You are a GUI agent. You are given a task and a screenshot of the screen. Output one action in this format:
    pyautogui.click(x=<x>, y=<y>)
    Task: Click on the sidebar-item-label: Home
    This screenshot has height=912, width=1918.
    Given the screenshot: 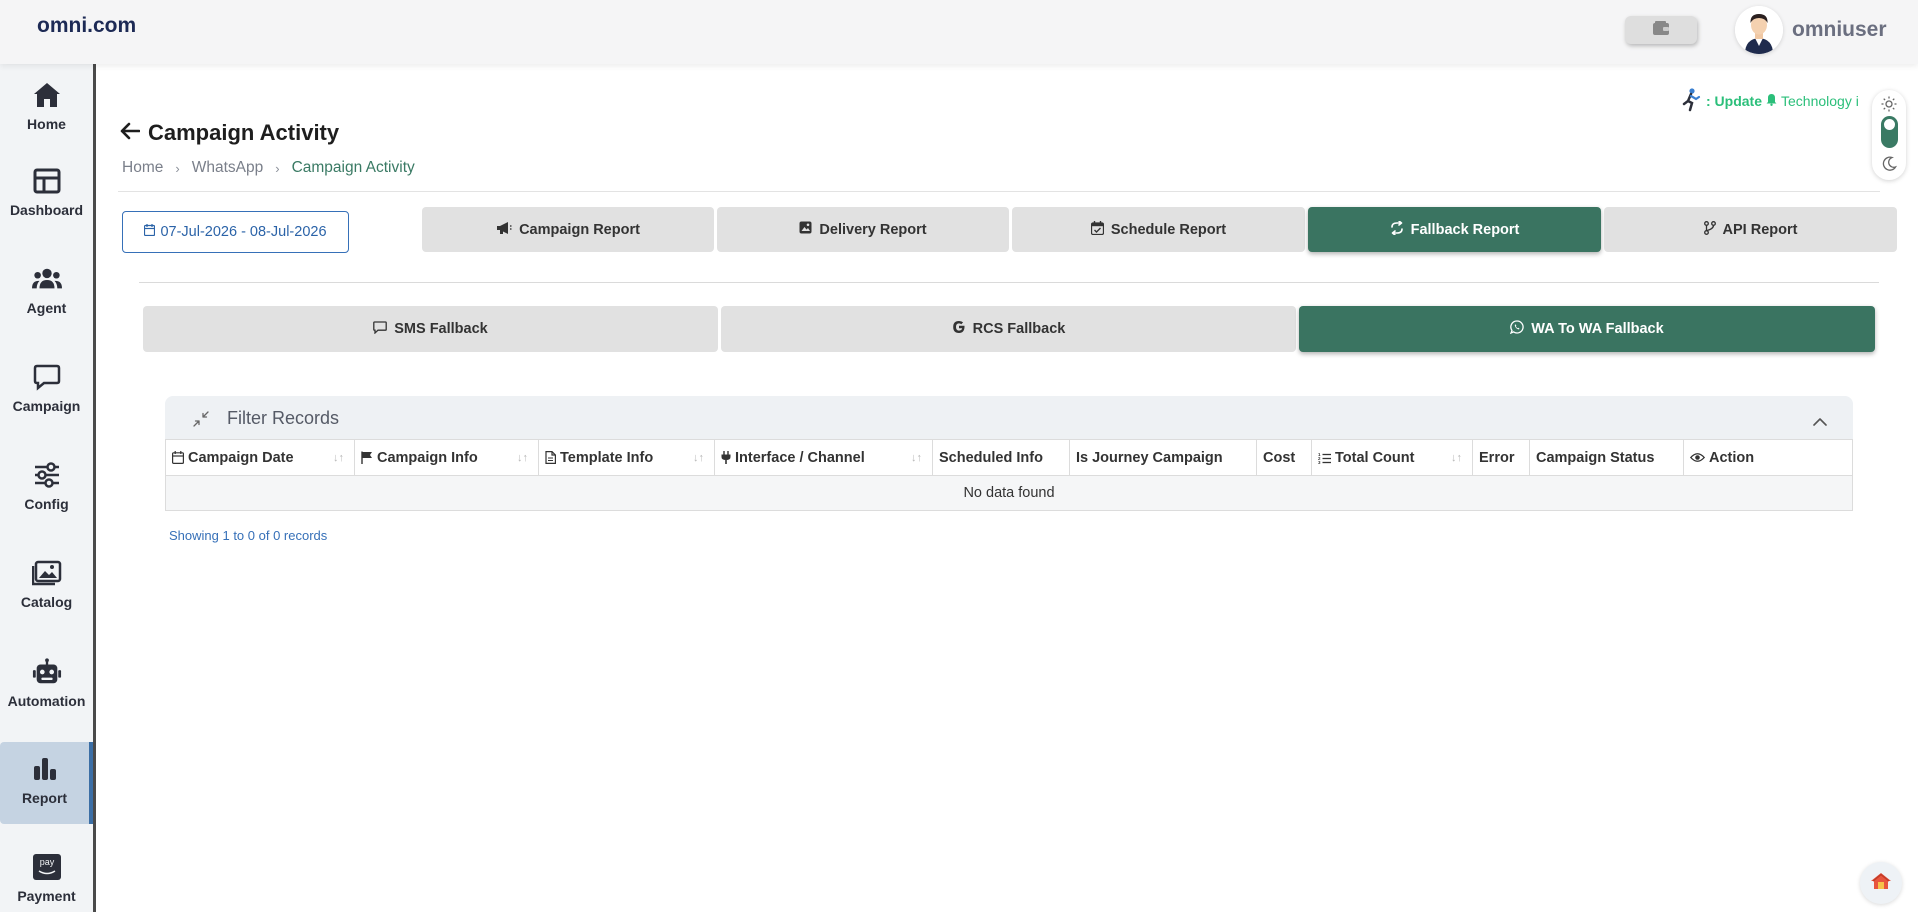 What is the action you would take?
    pyautogui.click(x=46, y=124)
    